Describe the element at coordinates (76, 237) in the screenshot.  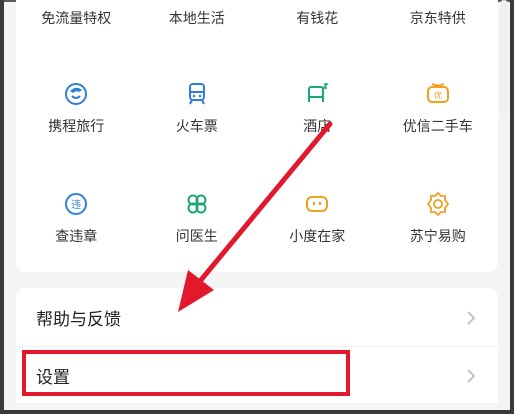
I see `service-label: 查违章` at that location.